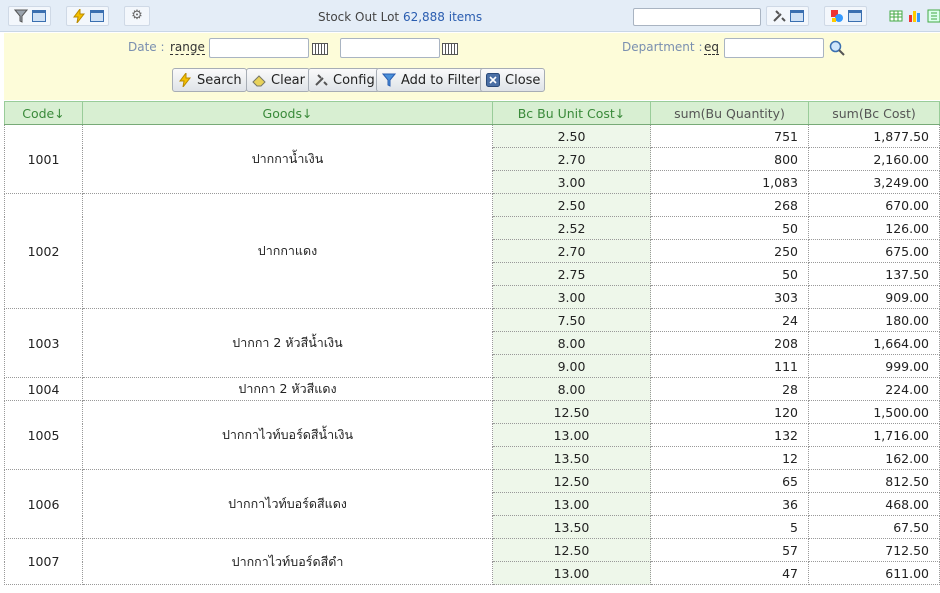  Describe the element at coordinates (287, 159) in the screenshot. I see `cell-goods: ปากกาน้ำเงิน` at that location.